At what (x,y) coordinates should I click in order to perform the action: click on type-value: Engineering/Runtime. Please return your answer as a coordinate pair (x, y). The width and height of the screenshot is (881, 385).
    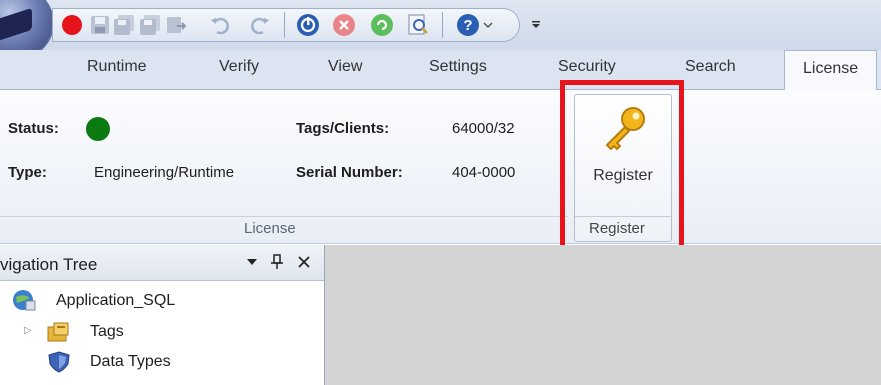
    Looking at the image, I should click on (164, 172).